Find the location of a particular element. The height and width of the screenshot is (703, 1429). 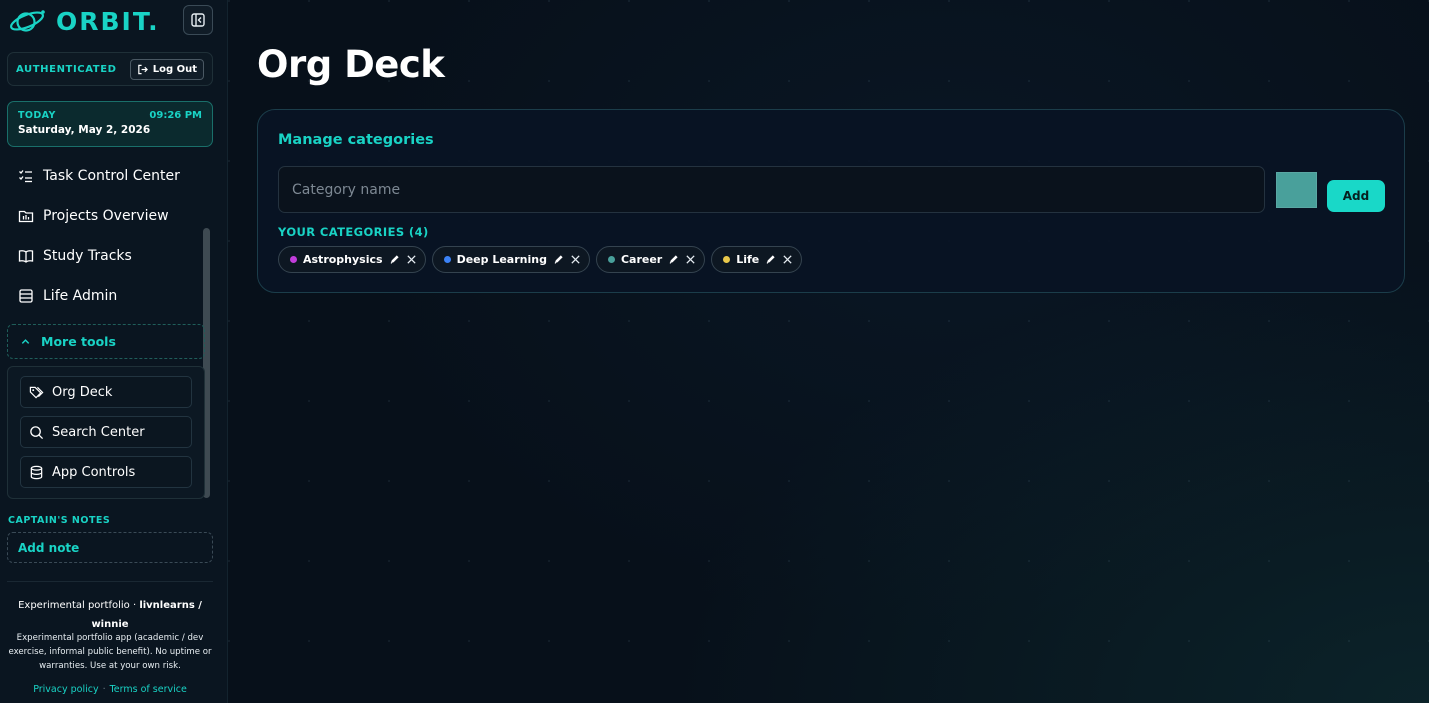

logout-button: Log Out is located at coordinates (166, 69).